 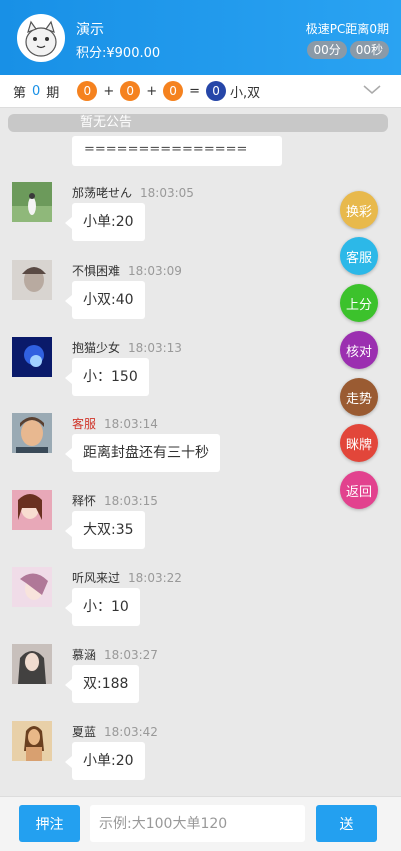 I want to click on portrait-avatar-icon, so click(x=32, y=280).